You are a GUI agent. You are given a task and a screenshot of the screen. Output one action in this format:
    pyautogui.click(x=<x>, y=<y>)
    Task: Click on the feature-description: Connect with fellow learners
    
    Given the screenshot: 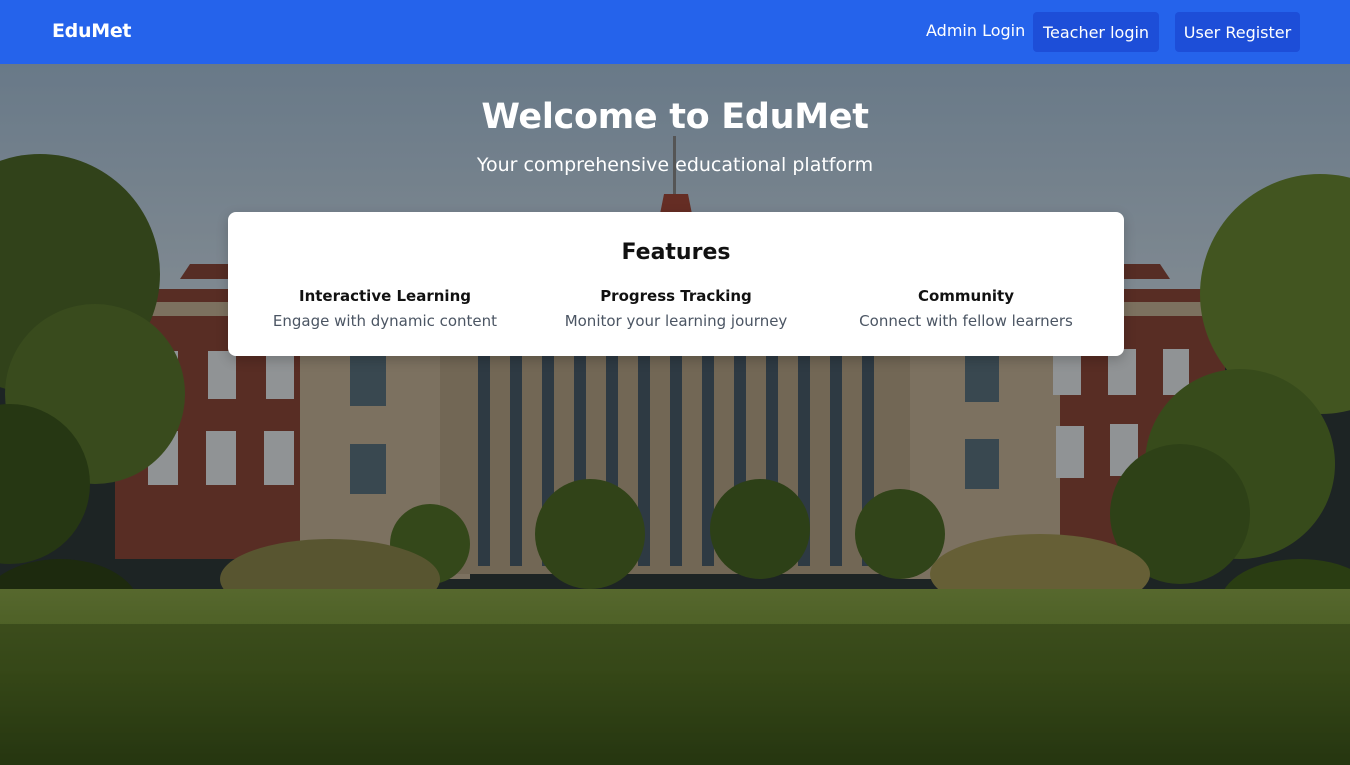 What is the action you would take?
    pyautogui.click(x=966, y=321)
    